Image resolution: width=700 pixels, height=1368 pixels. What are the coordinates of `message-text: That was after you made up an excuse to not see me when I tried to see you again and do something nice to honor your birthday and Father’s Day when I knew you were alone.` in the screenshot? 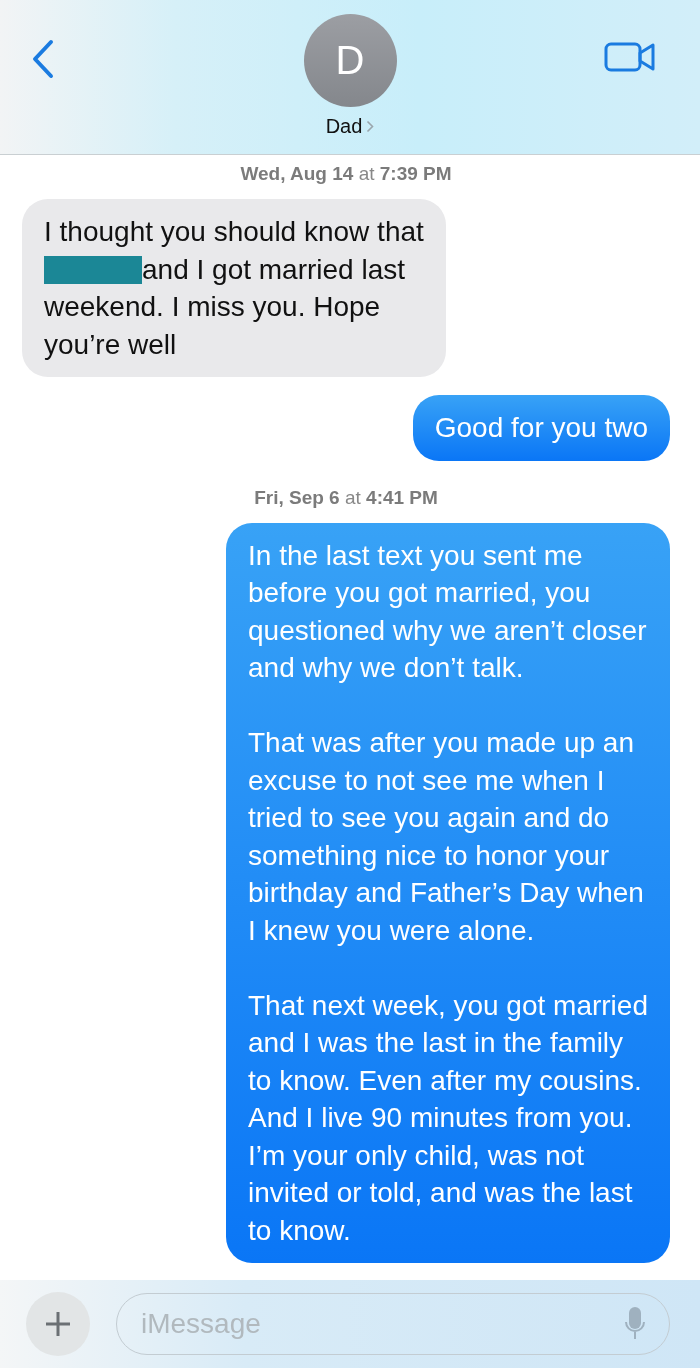 It's located at (446, 837).